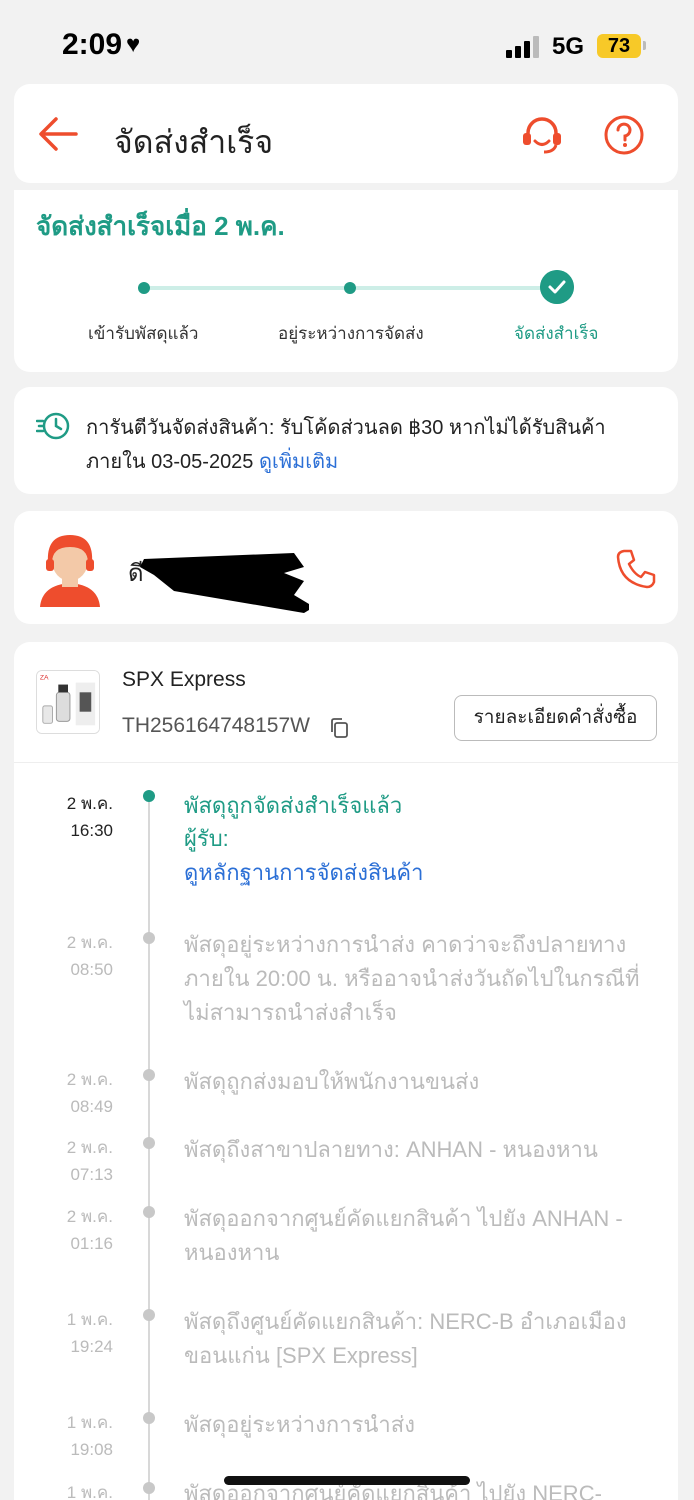  I want to click on timeline-date: 2 พ.ค. 01:16, so click(90, 1230).